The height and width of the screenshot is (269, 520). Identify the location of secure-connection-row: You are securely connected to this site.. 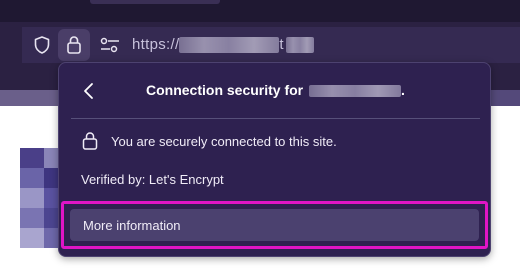
(209, 141).